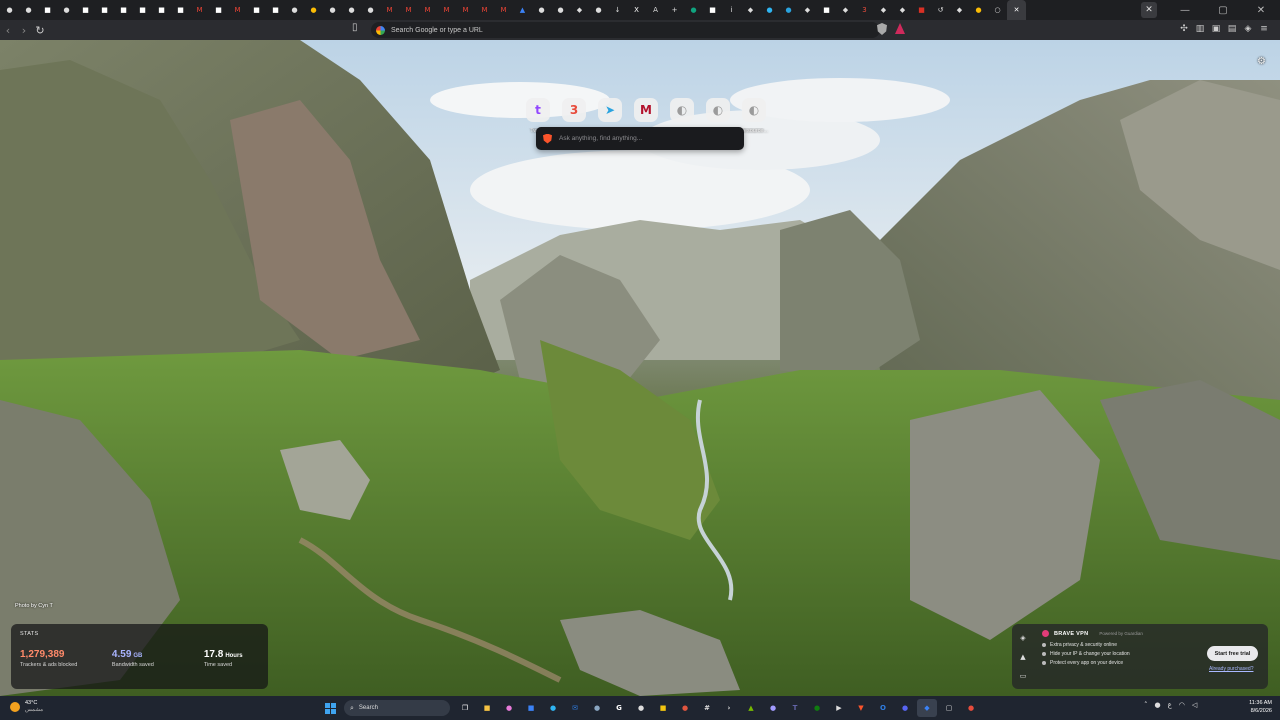  What do you see at coordinates (1248, 29) in the screenshot?
I see `vpn-icon: ◈` at bounding box center [1248, 29].